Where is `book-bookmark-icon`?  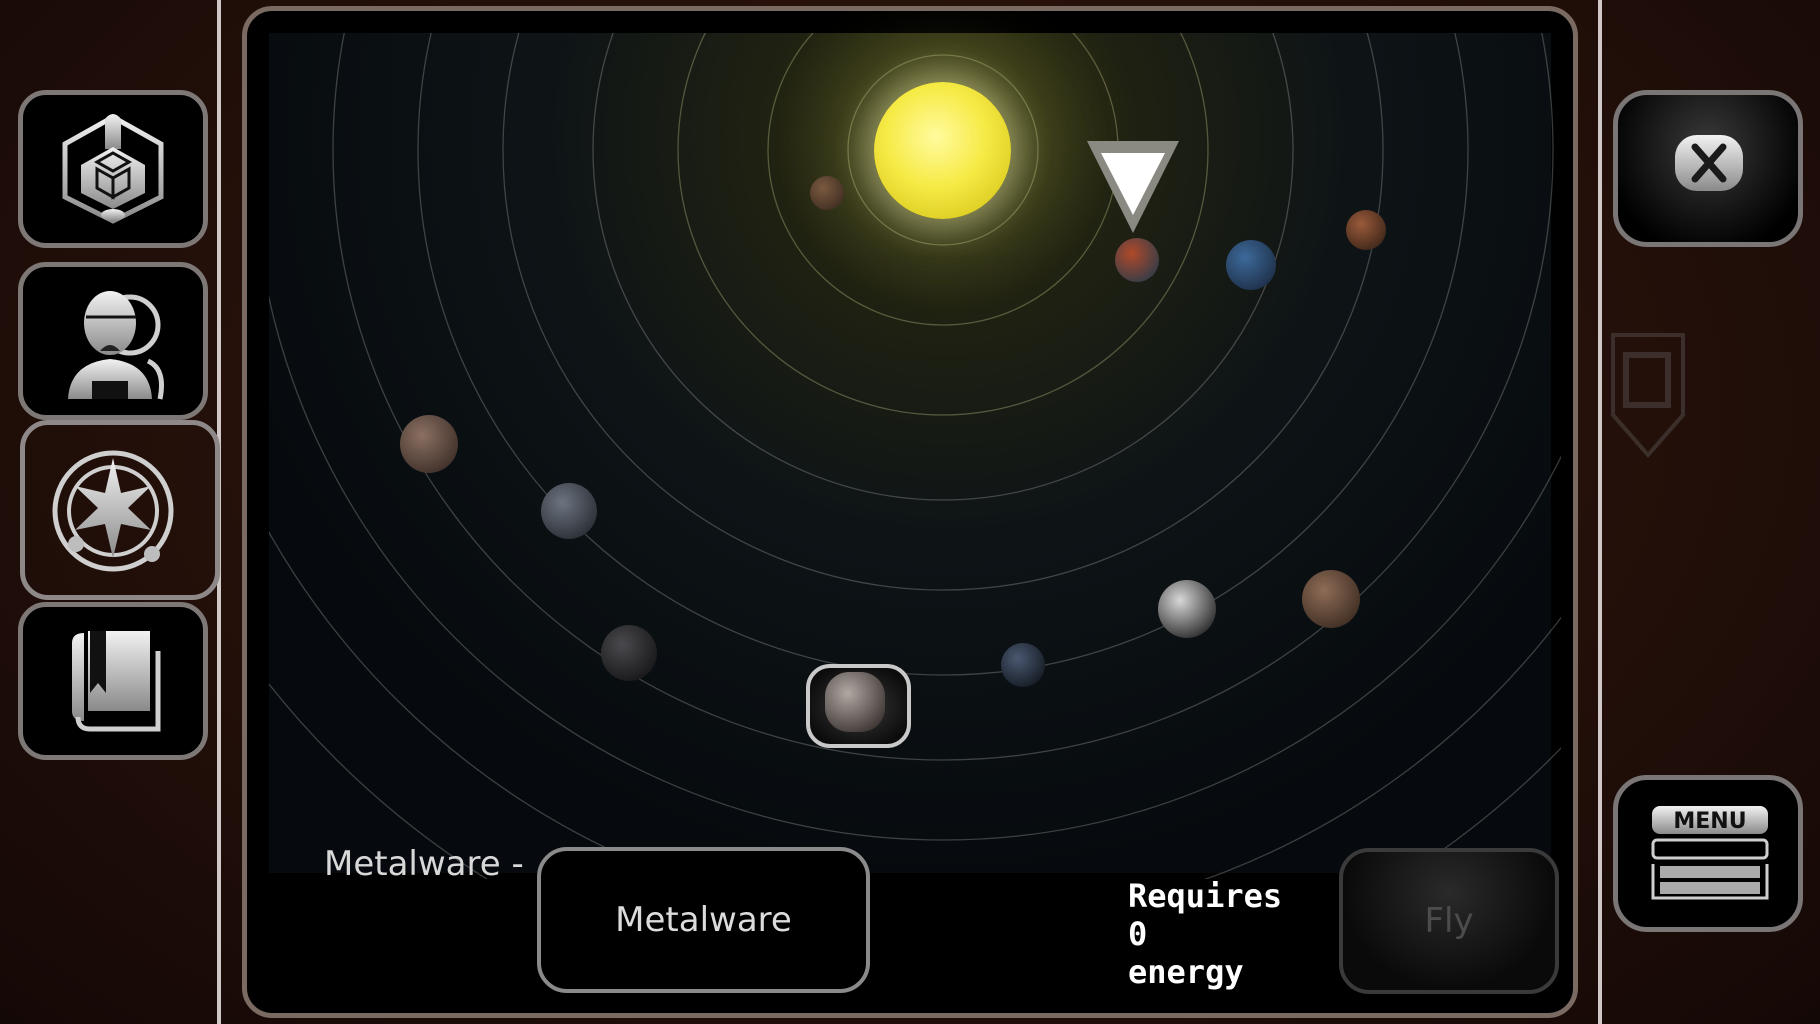
book-bookmark-icon is located at coordinates (116, 681).